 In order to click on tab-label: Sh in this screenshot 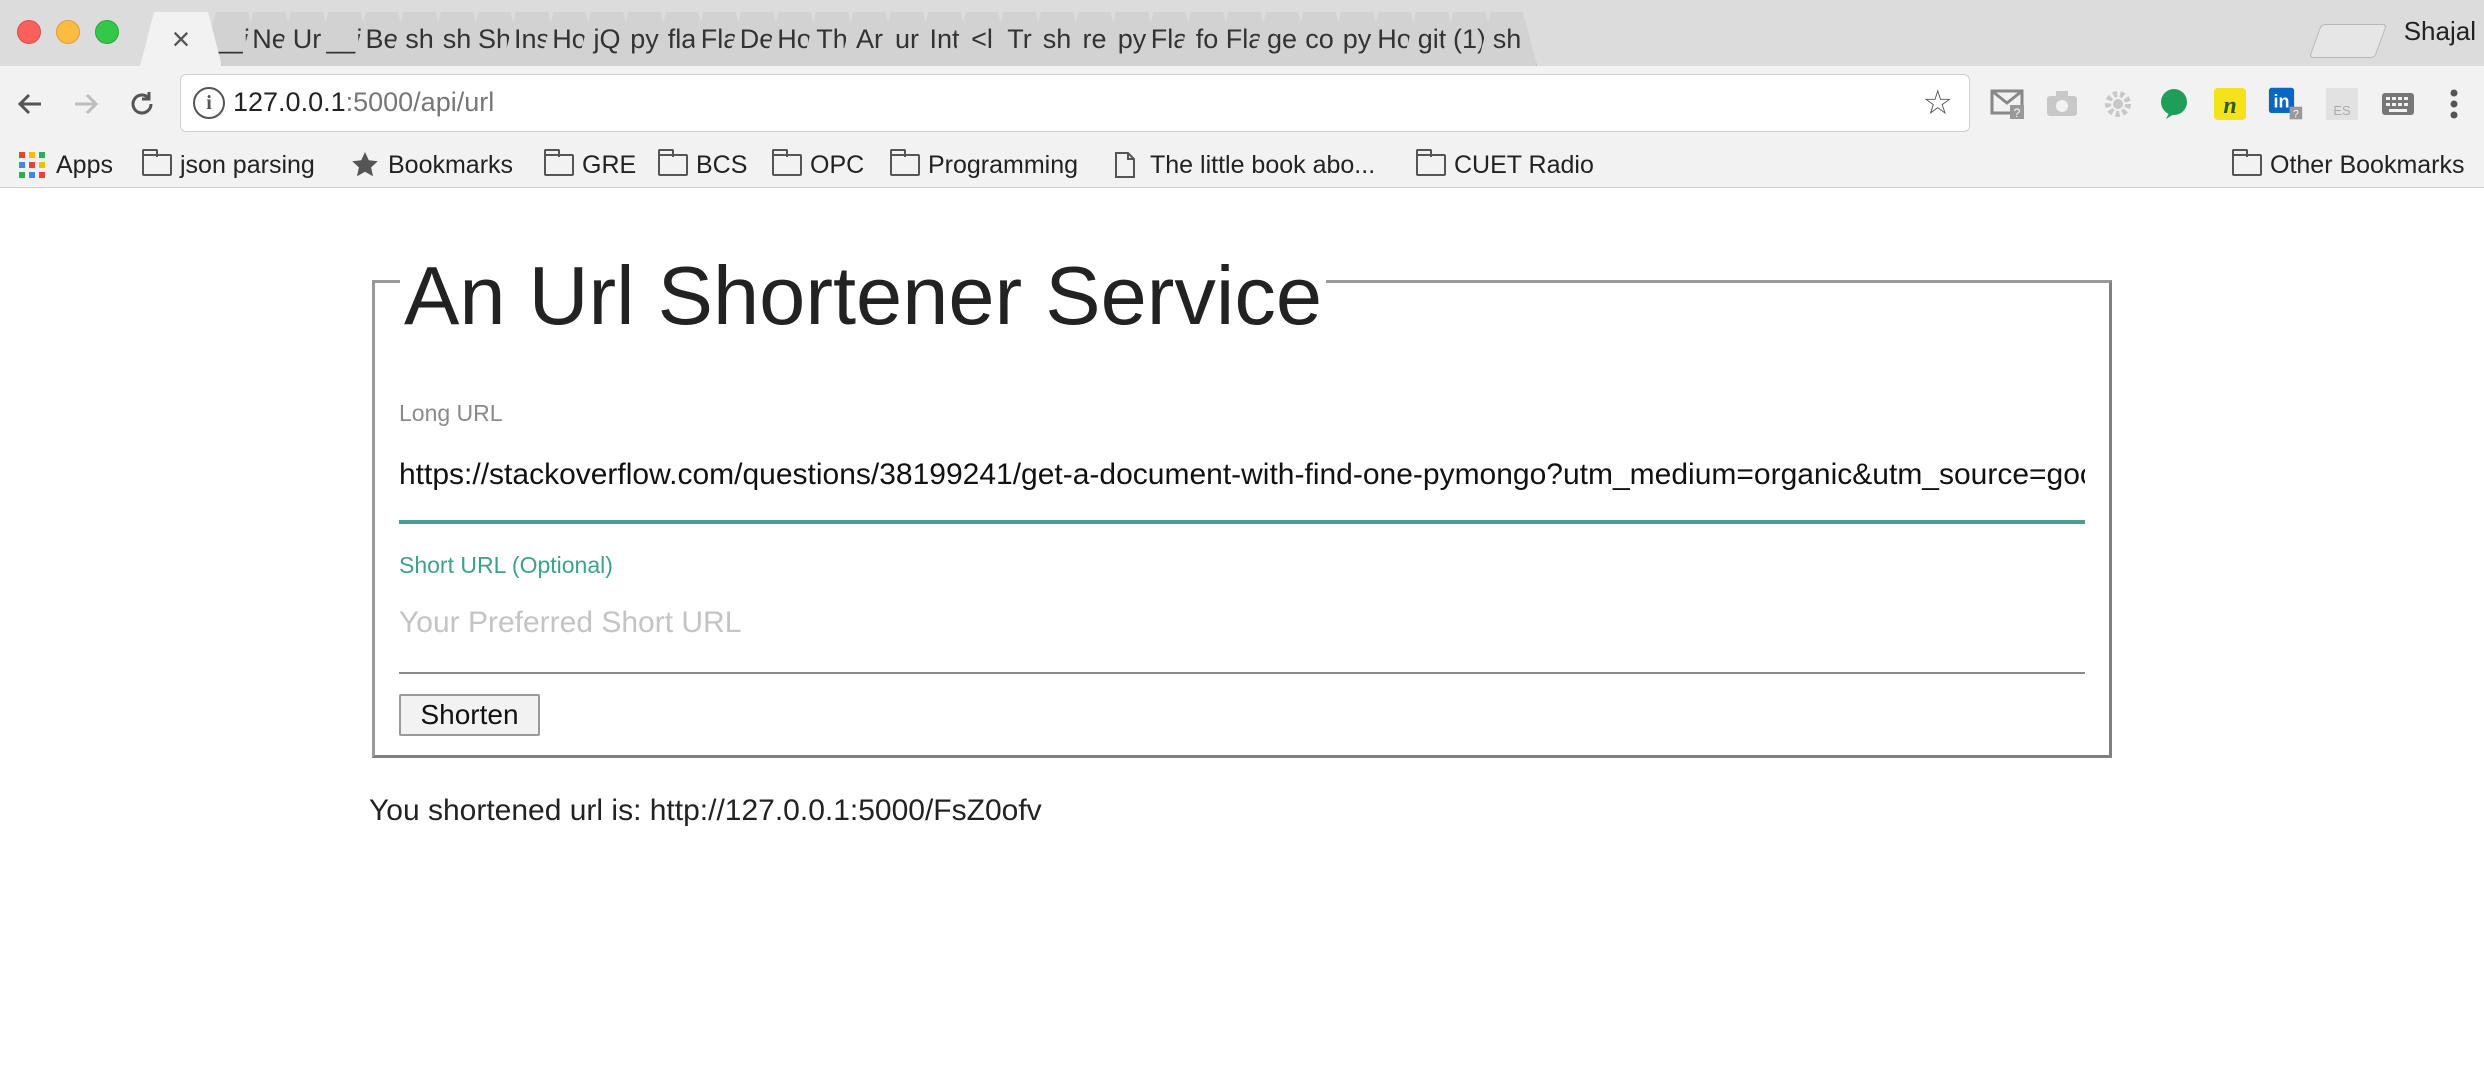, I will do `click(494, 39)`.